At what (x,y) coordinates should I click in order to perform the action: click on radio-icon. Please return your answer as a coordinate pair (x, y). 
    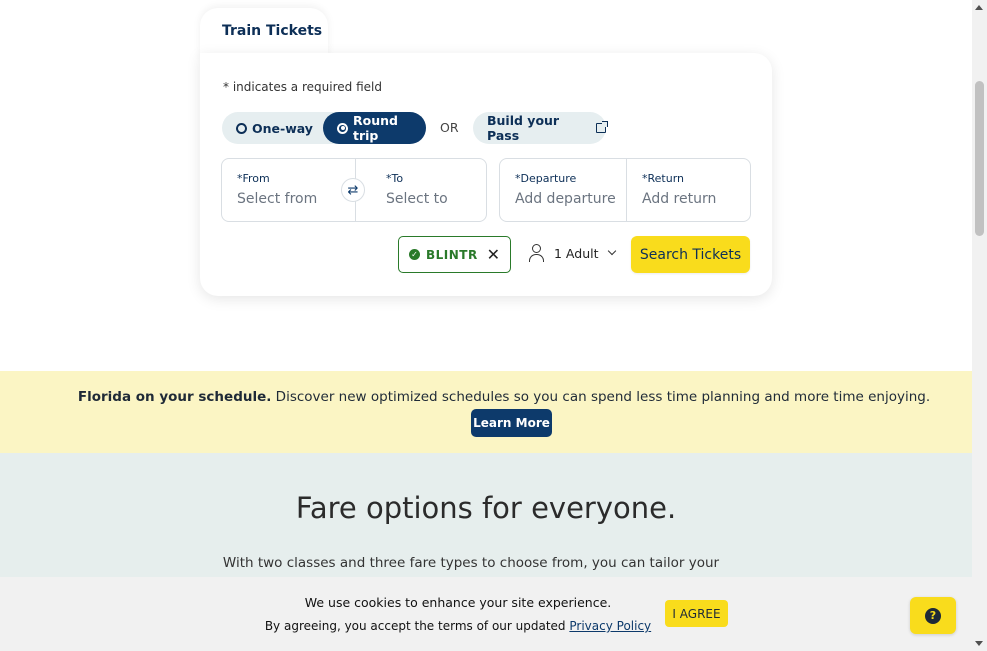
    Looking at the image, I should click on (241, 128).